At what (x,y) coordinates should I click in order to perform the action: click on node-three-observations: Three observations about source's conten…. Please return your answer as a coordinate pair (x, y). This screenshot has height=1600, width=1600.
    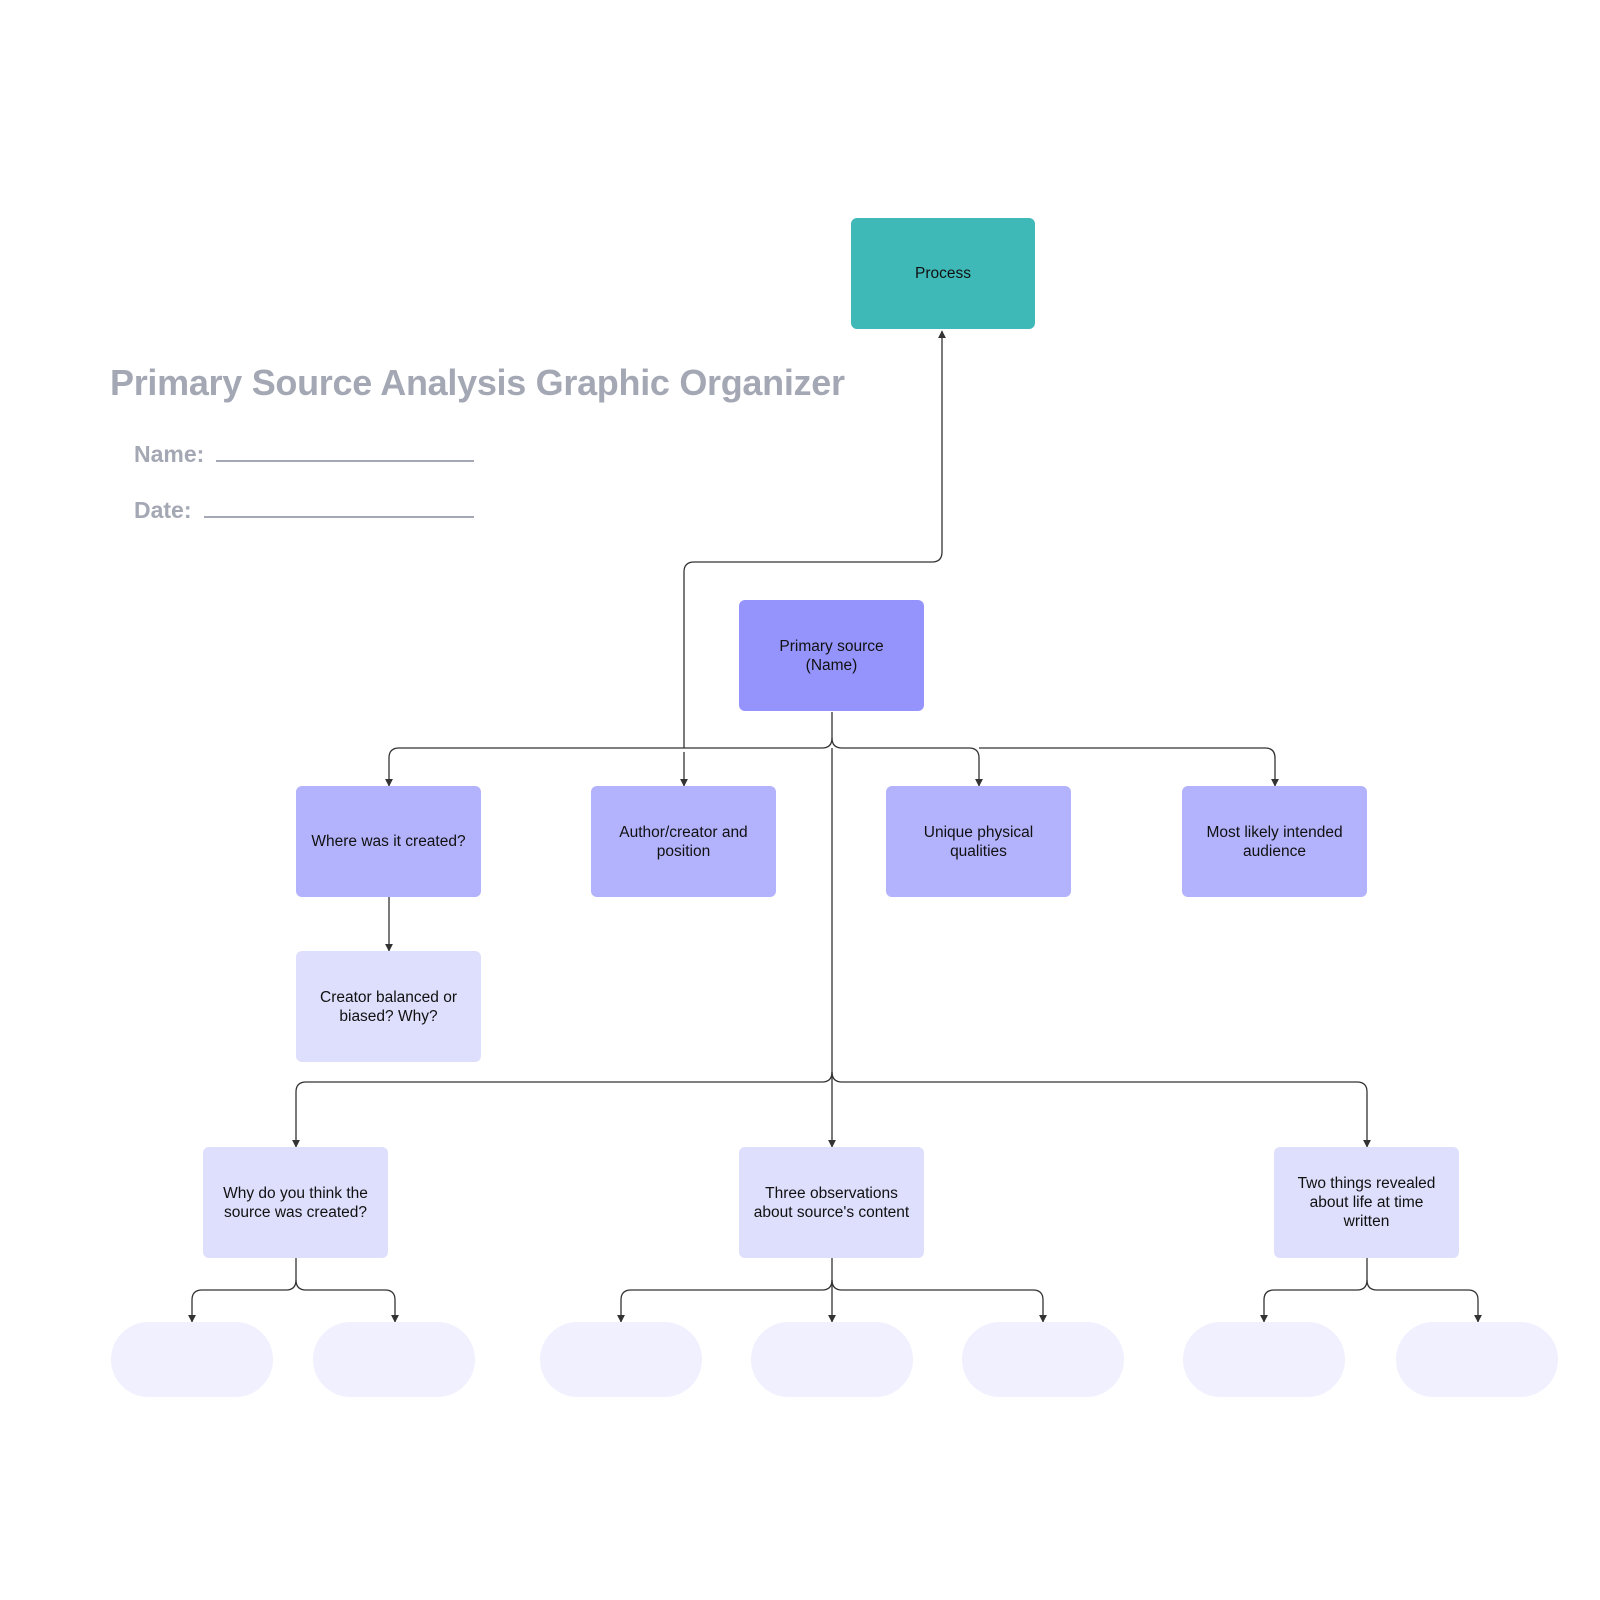
    Looking at the image, I should click on (831, 1202).